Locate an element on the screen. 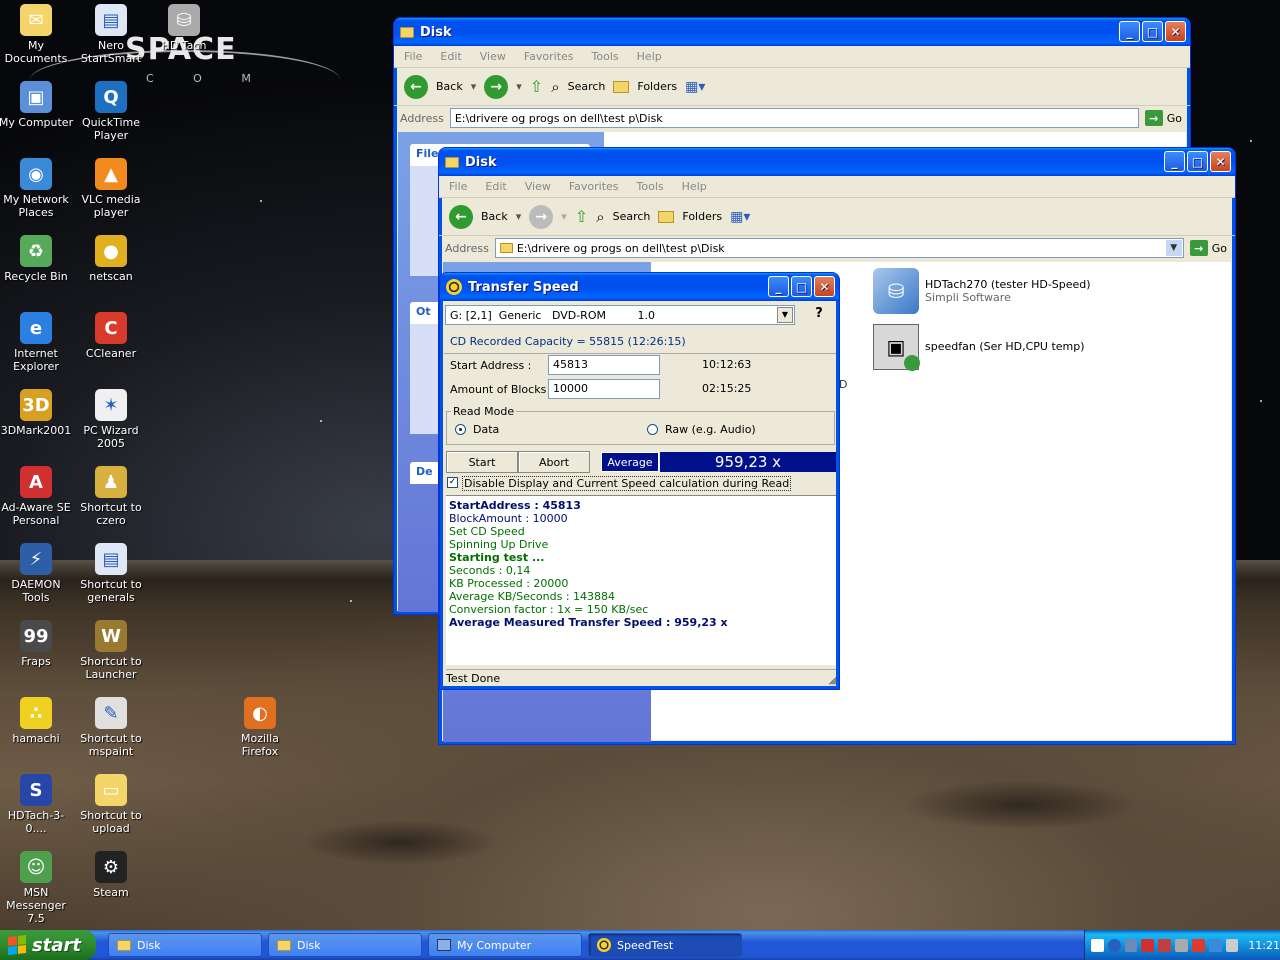  title-bar: Disk _ □ ✕ is located at coordinates (837, 162).